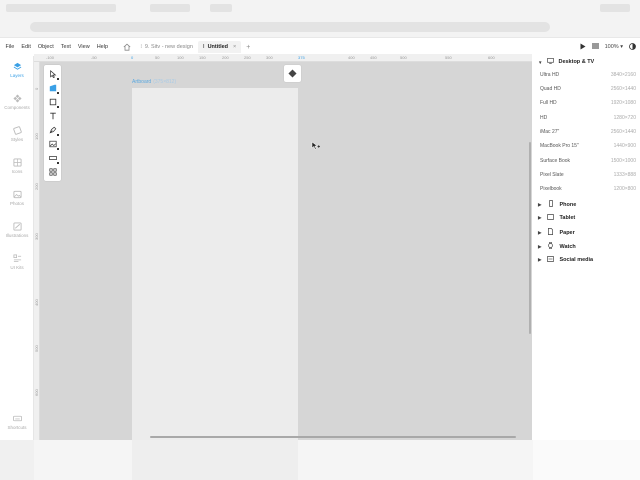 The width and height of the screenshot is (640, 480). Describe the element at coordinates (588, 175) in the screenshot. I see `preset-item: Pixel Slate 1333×888` at that location.